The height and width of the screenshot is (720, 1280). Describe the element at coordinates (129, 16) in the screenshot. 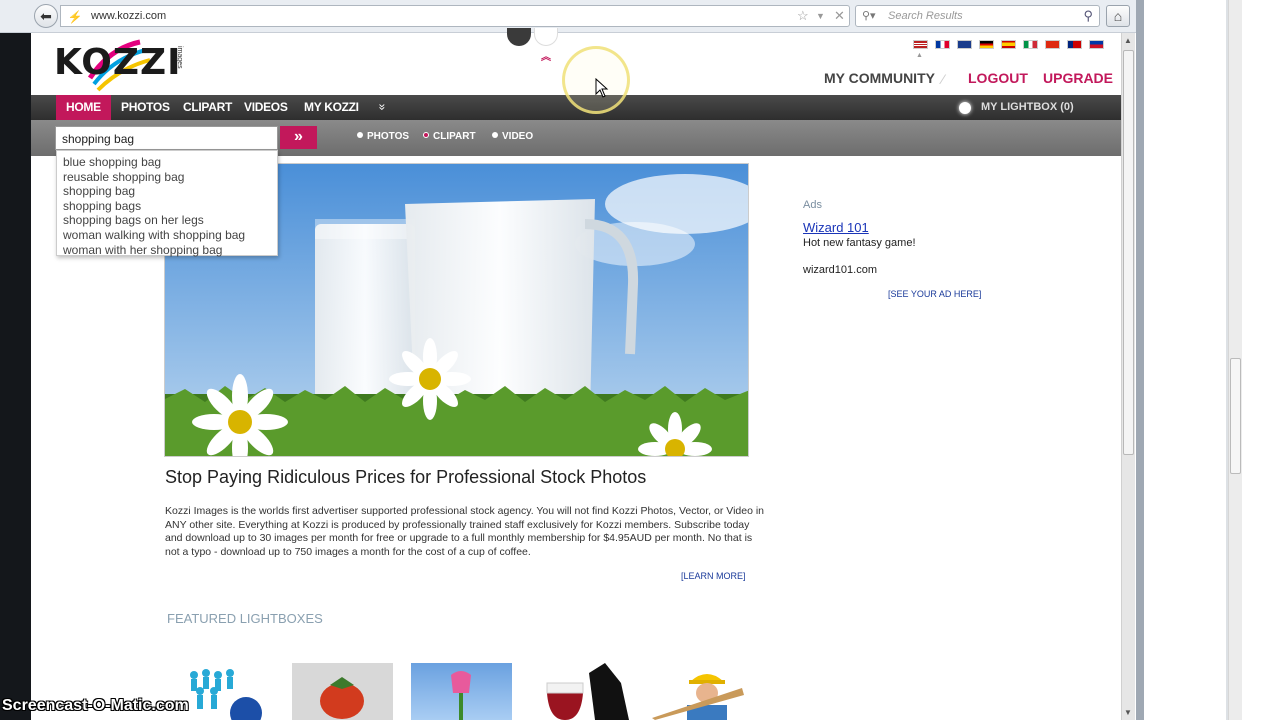

I see `url-text: www.kozzi.com` at that location.